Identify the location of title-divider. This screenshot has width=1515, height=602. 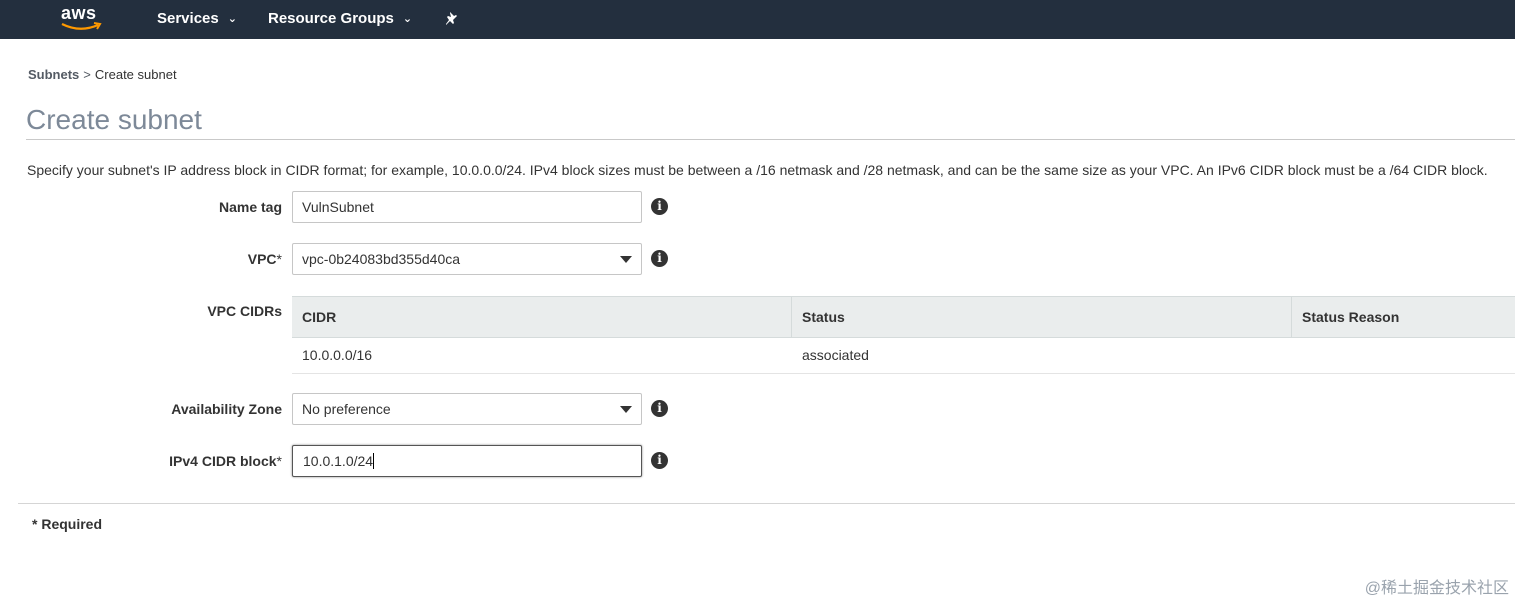
(770, 139).